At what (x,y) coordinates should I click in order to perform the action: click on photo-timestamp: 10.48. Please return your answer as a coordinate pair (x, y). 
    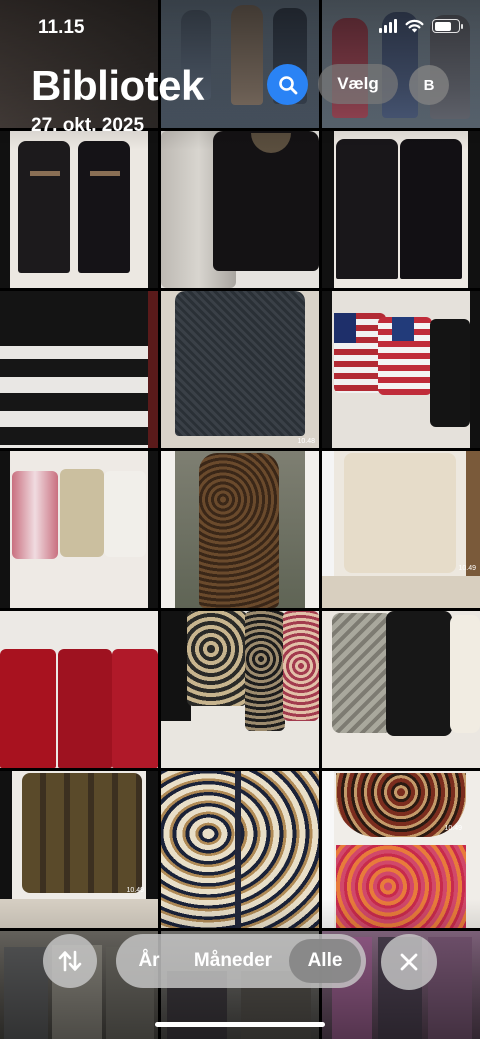
    Looking at the image, I should click on (306, 441).